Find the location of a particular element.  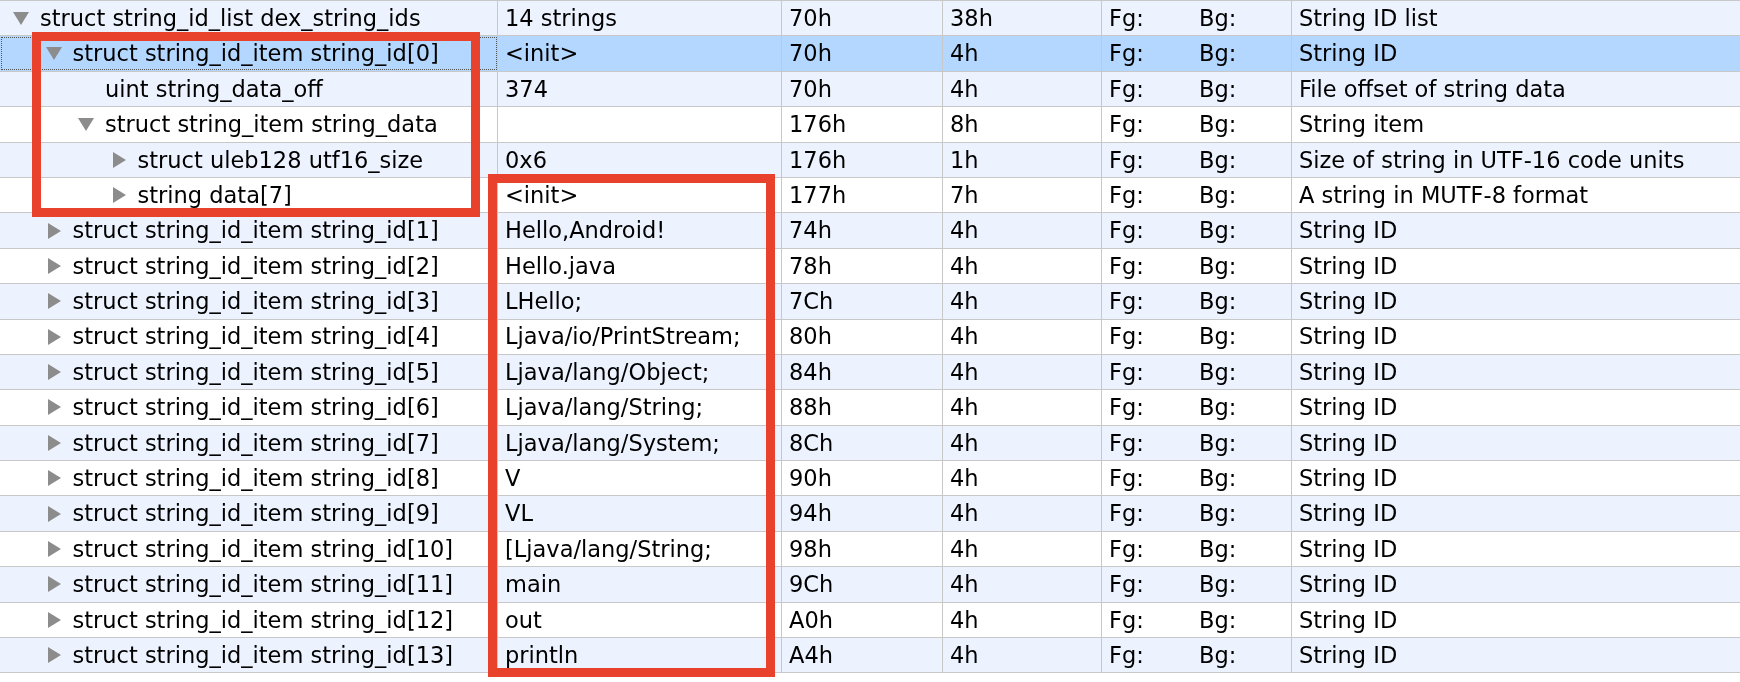

comment-text: String item is located at coordinates (1362, 124).